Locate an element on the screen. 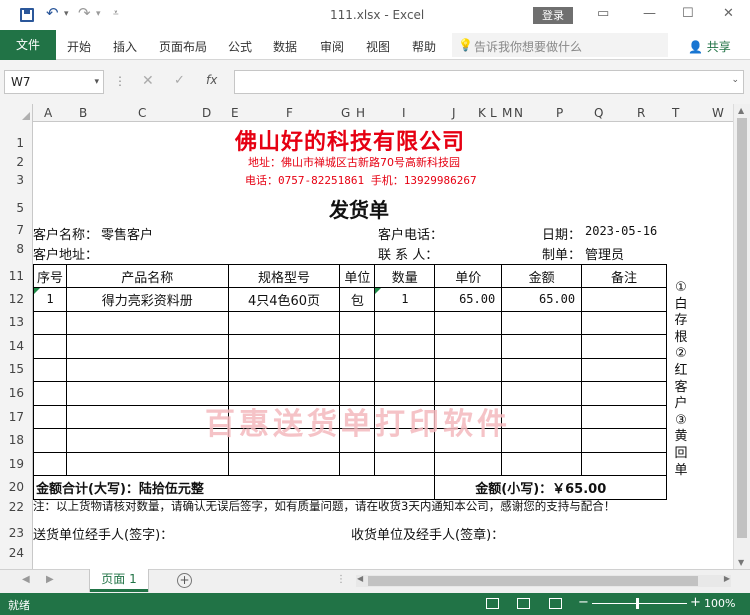 This screenshot has height=615, width=750. header-cell-name: 产品名称 is located at coordinates (147, 276).